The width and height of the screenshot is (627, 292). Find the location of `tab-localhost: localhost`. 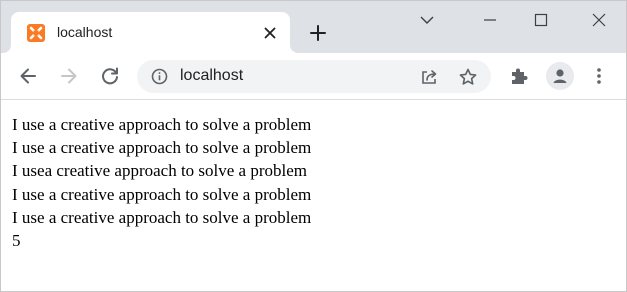

tab-localhost: localhost is located at coordinates (150, 32).